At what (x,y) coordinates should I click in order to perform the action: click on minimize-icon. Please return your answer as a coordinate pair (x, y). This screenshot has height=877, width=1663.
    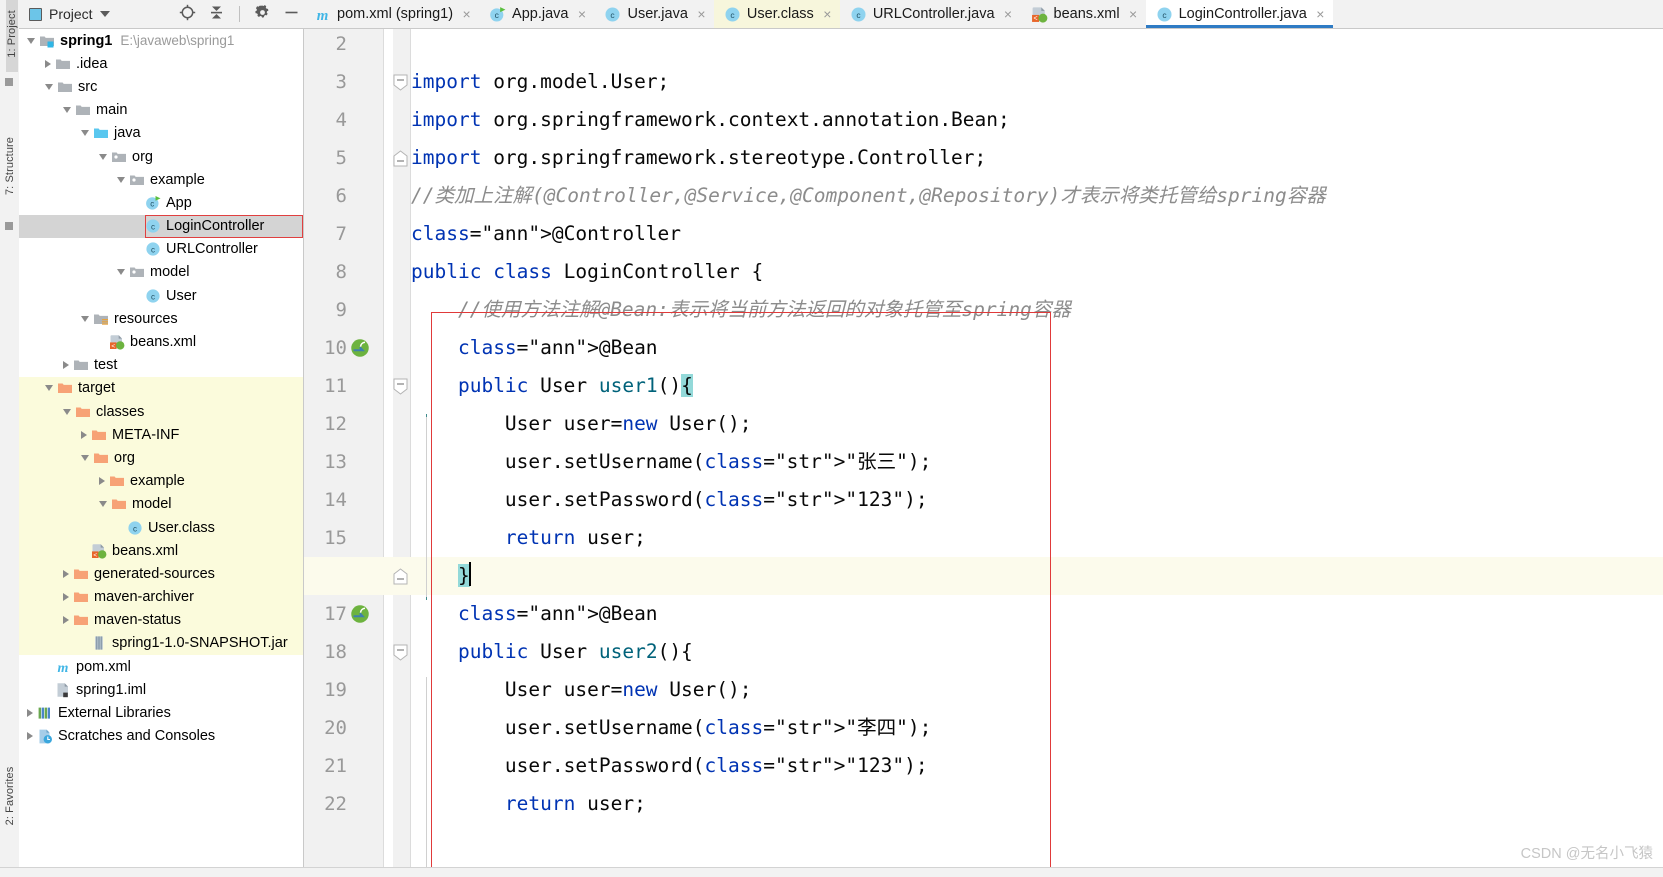
    Looking at the image, I should click on (291, 14).